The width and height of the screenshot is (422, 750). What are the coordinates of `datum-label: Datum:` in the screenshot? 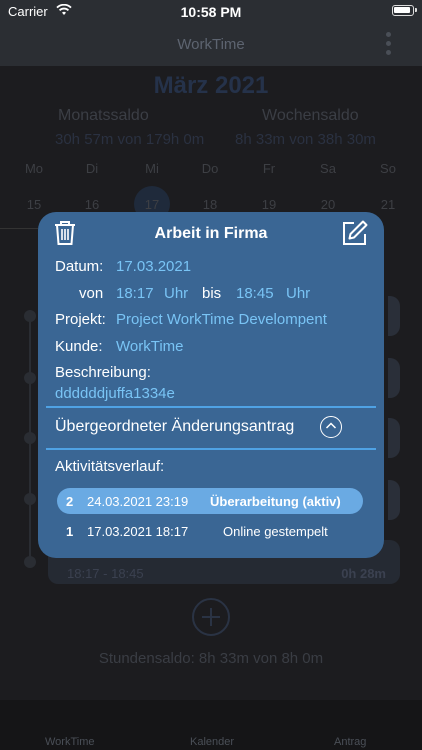 It's located at (79, 266).